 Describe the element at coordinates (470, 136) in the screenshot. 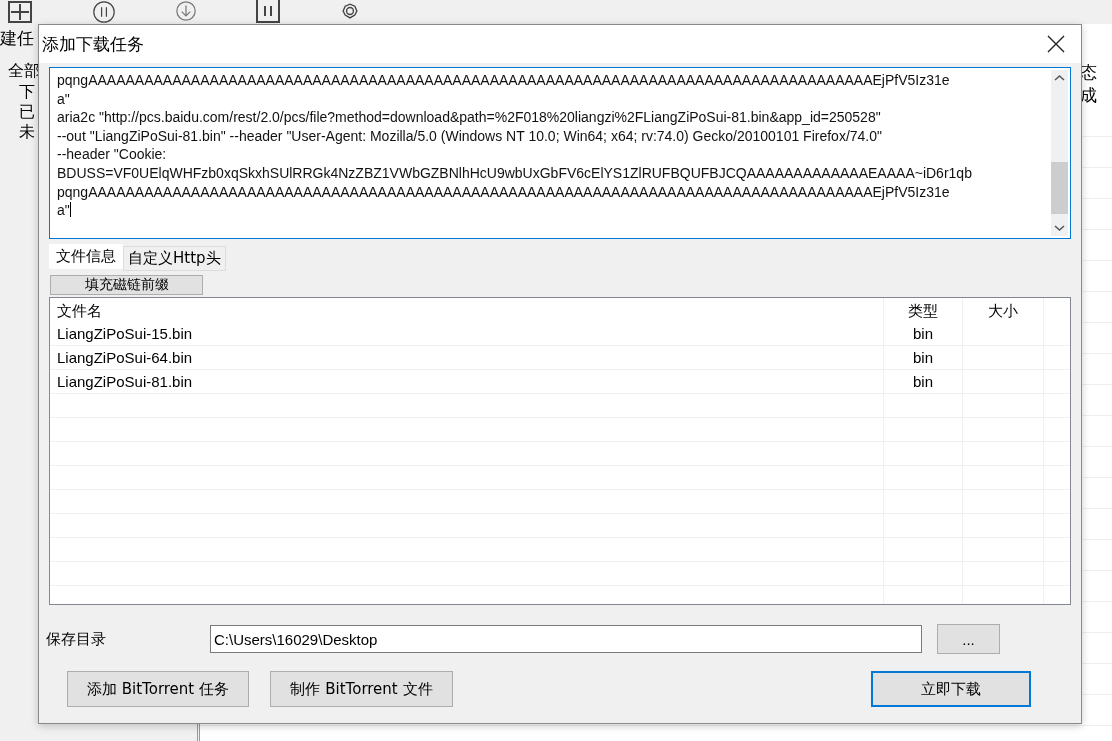

I see `text-line: --out "LiangZiPoSui-81.bin" --header "User-Agent: Mozilla/5.0 (Windows NT 10.0; Win64; x64; rv:74.0) Gecko/20100101 Firefox/74.0"` at that location.